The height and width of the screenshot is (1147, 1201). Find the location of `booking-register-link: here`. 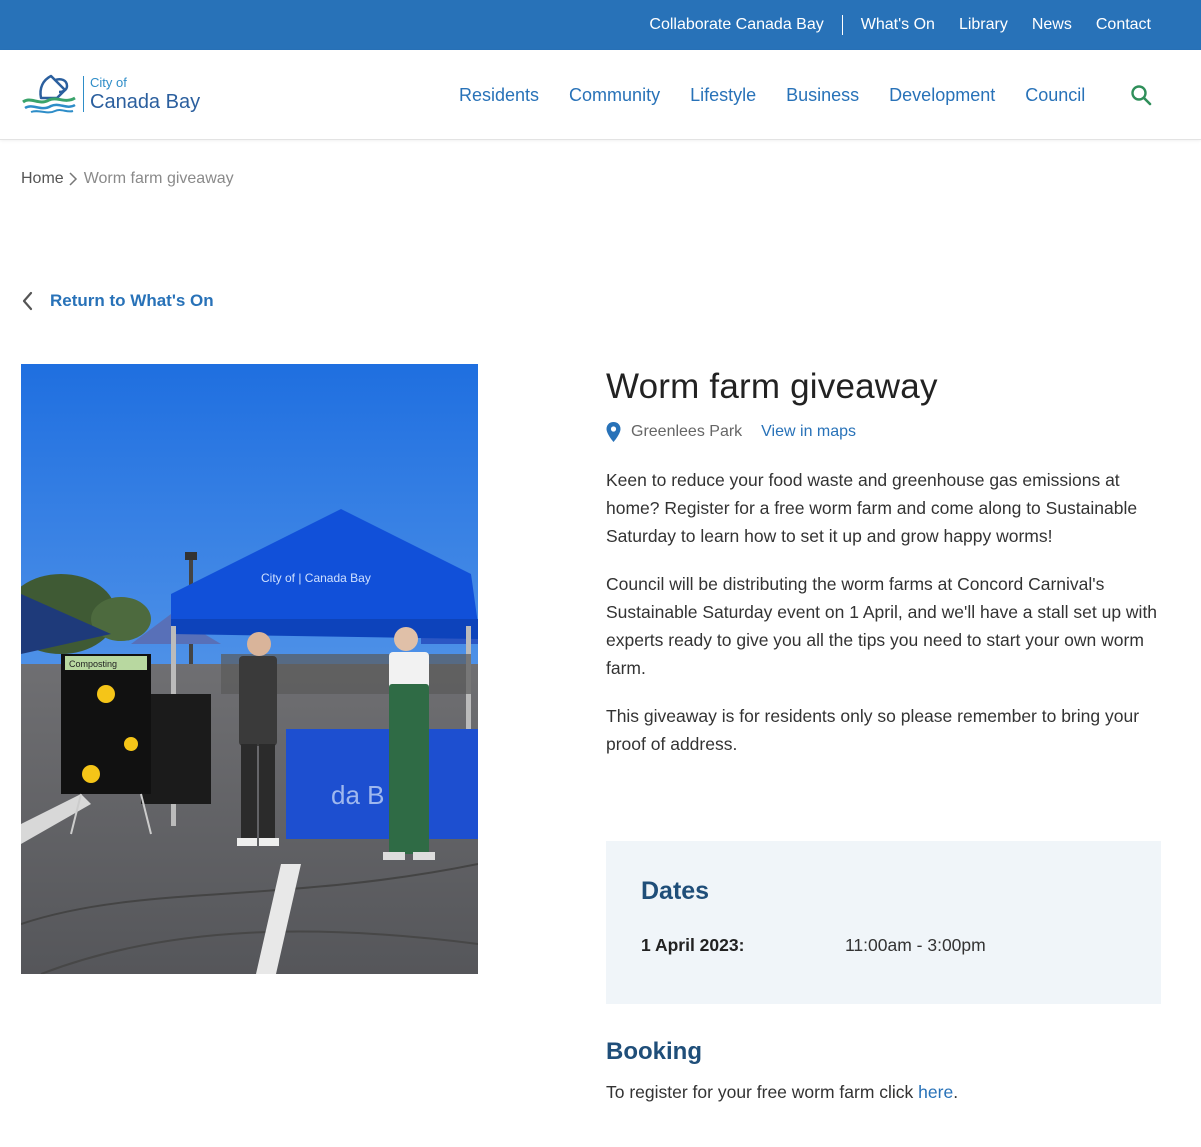

booking-register-link: here is located at coordinates (935, 1092).